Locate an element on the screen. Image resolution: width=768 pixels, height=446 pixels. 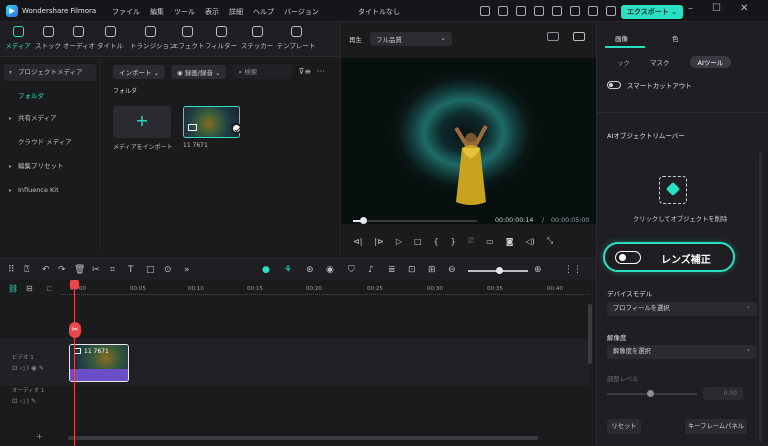
menu-tools: ツール is located at coordinates (184, 12).